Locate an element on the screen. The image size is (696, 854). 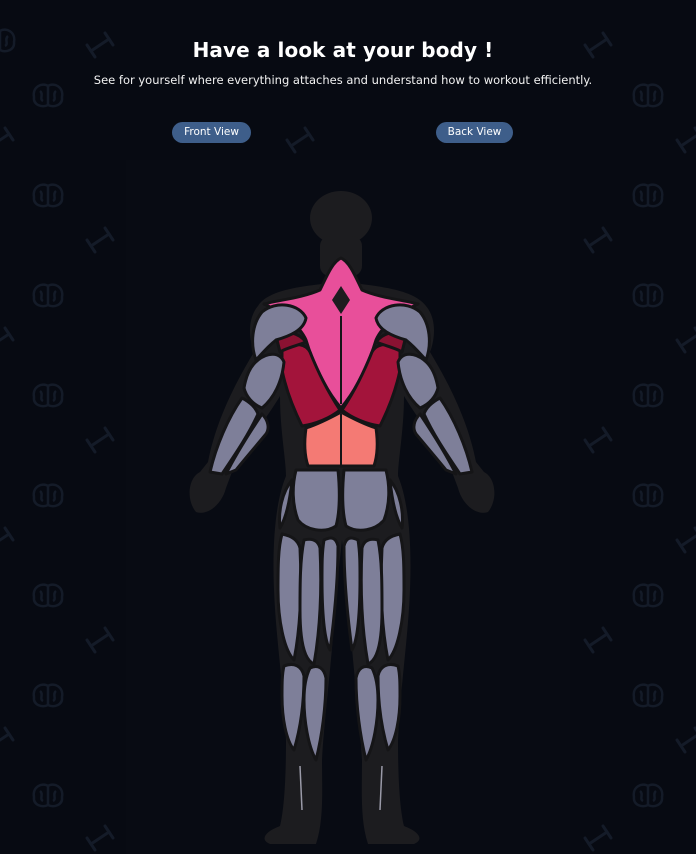
muscle-hamstring-left-mid is located at coordinates (310, 601).